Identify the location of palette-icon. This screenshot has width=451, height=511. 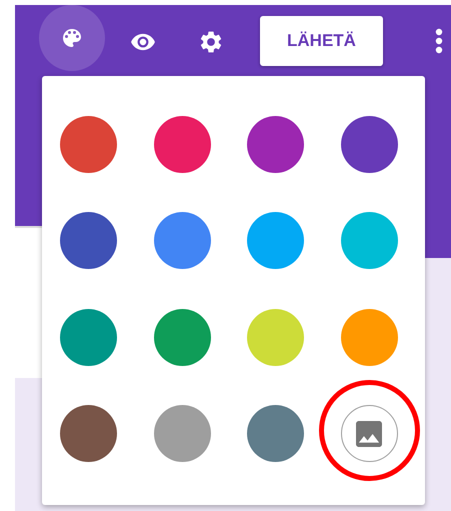
(72, 38).